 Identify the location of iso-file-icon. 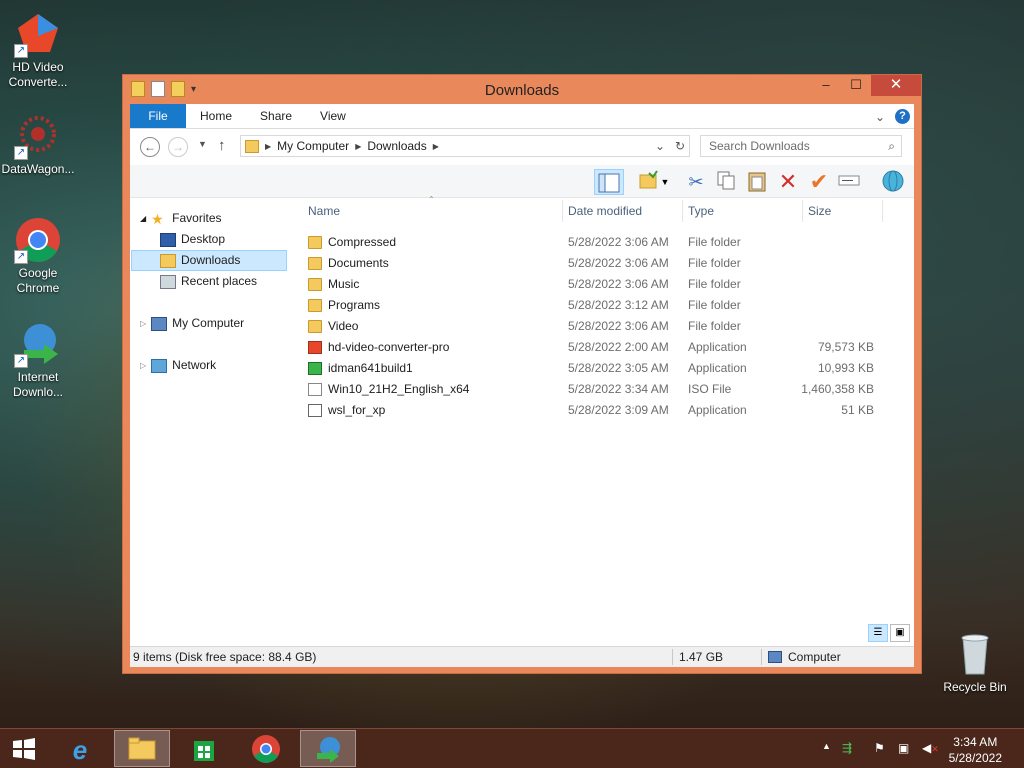
(315, 389).